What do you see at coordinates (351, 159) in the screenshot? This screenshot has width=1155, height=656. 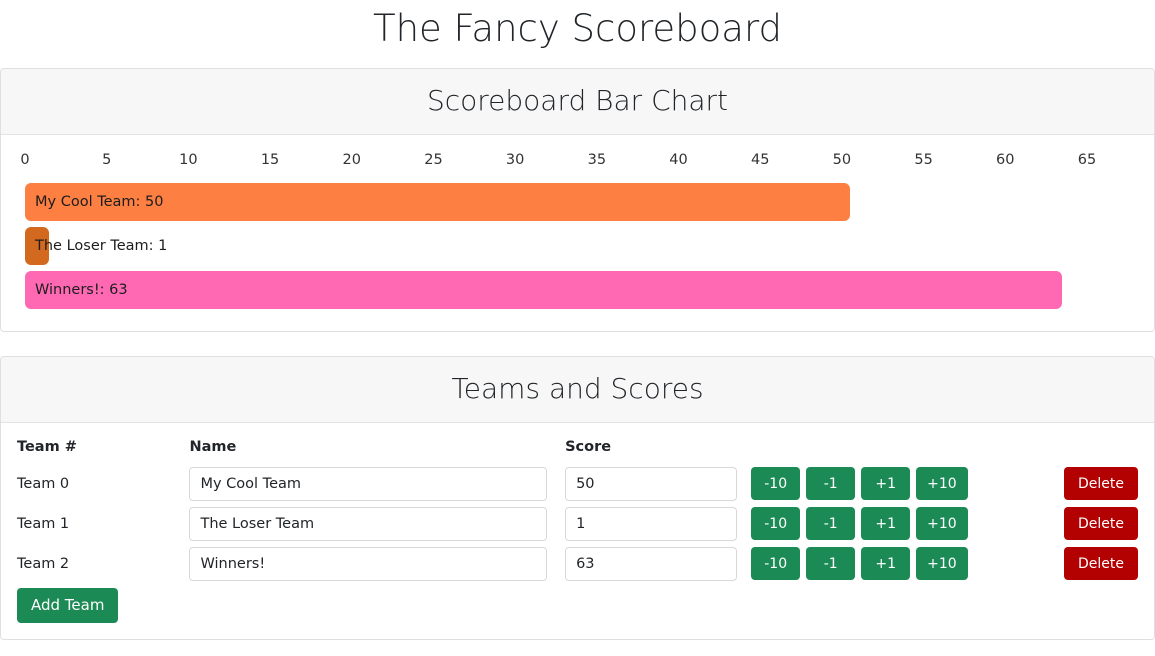 I see `x-axis-tick-label: 20` at bounding box center [351, 159].